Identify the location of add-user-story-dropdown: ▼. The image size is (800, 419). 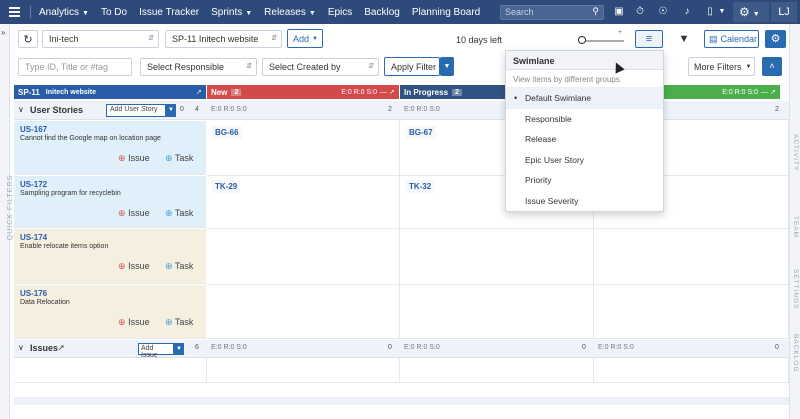
(171, 110).